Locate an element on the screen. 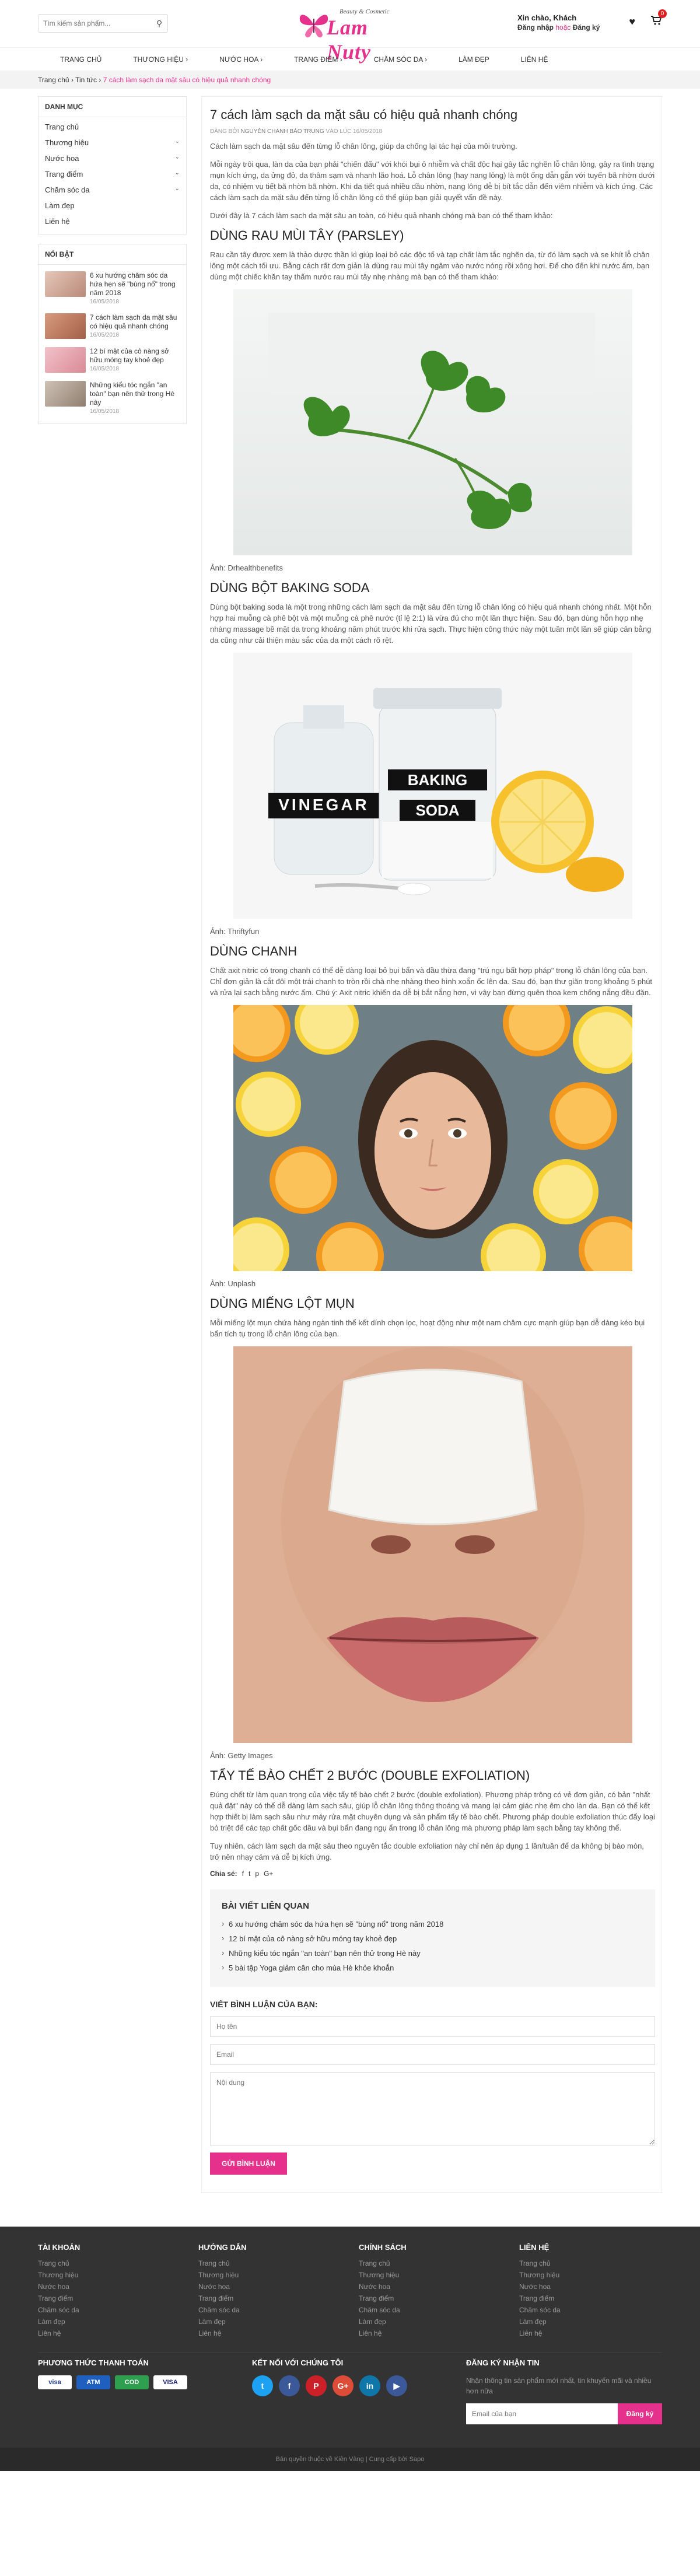 The width and height of the screenshot is (700, 2576). category-item: Liên hệ is located at coordinates (112, 221).